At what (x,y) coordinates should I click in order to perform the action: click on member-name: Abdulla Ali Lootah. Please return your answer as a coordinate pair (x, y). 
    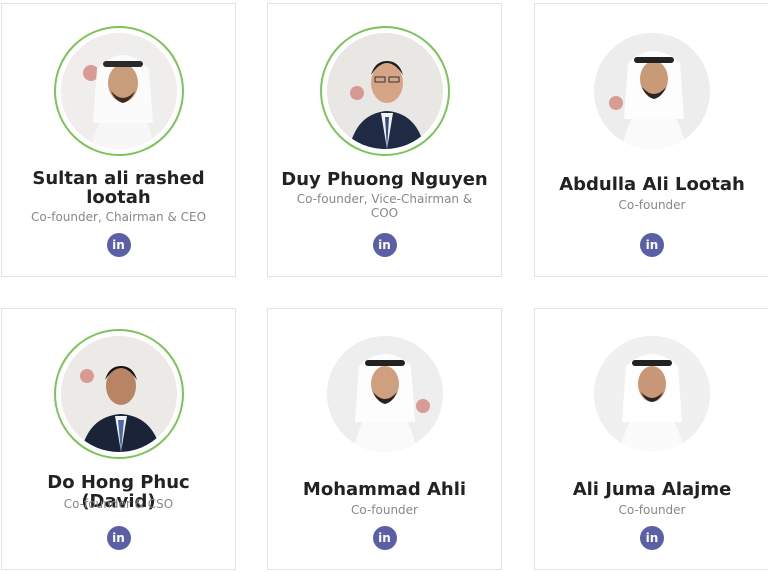
    Looking at the image, I should click on (652, 184).